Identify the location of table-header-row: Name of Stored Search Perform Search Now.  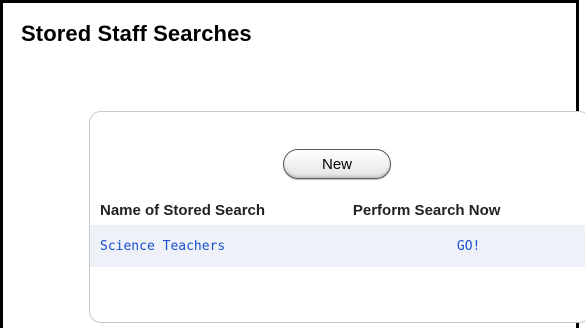
(337, 211).